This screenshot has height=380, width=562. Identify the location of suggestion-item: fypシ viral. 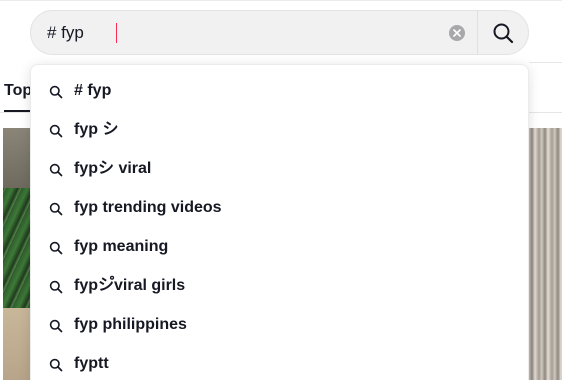
(279, 169).